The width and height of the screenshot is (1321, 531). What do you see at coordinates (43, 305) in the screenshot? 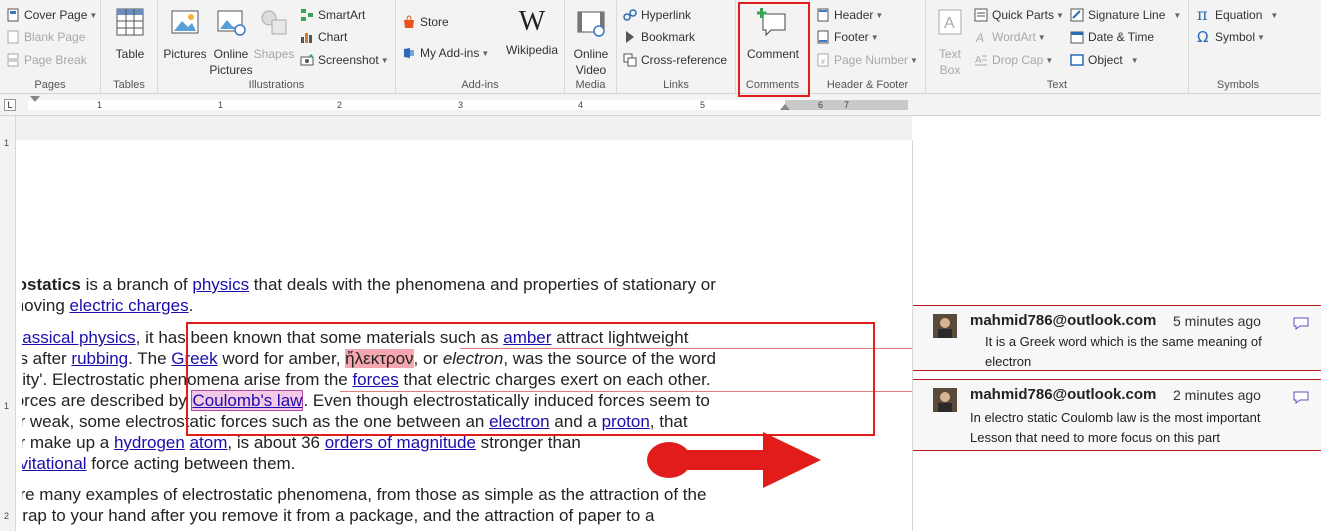
I see `text-run: moving` at bounding box center [43, 305].